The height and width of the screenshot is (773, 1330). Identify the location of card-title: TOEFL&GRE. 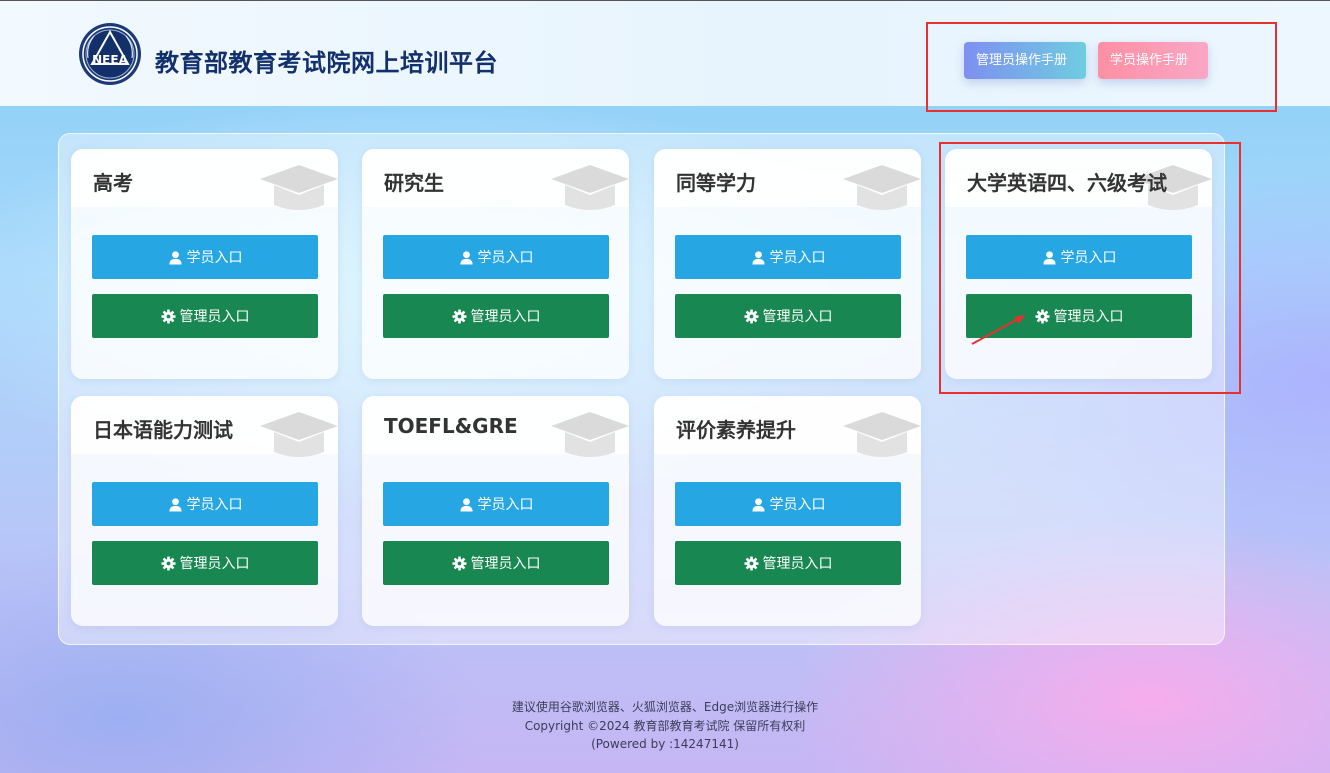
(451, 426).